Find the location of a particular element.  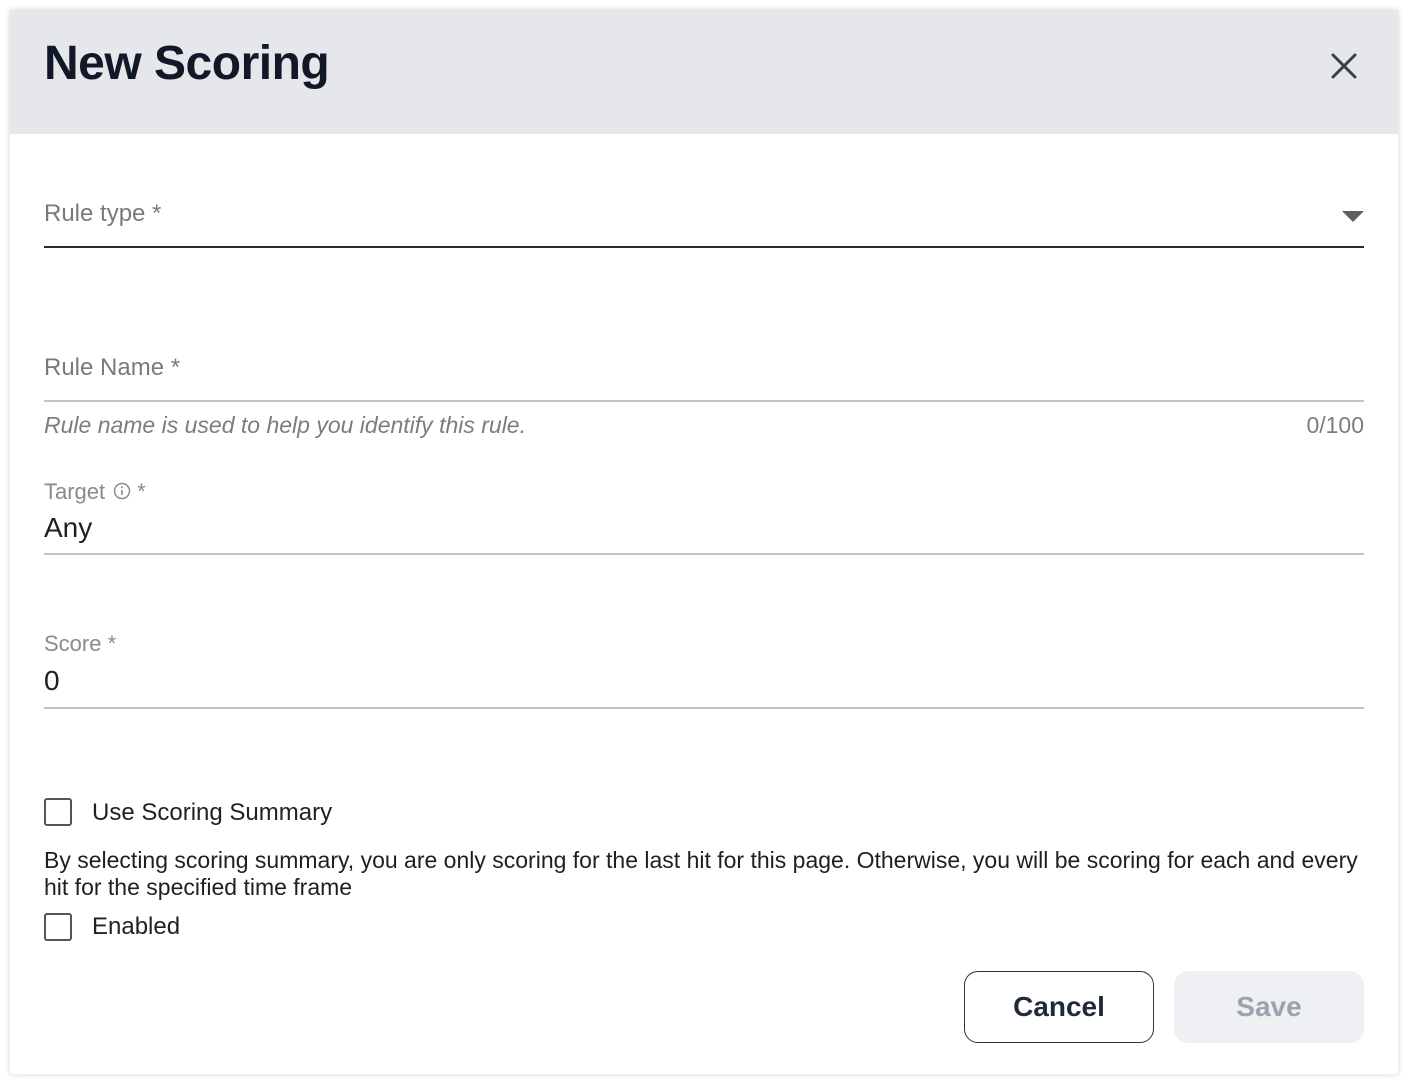

score-value: 0 is located at coordinates (52, 680).